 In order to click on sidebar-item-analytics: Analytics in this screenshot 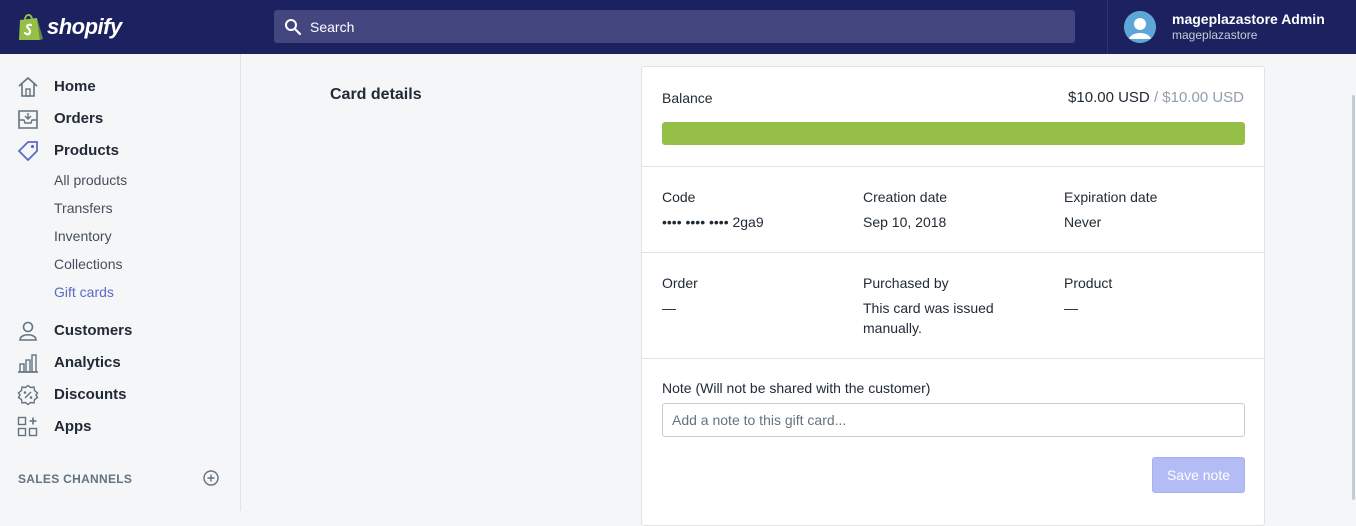, I will do `click(120, 362)`.